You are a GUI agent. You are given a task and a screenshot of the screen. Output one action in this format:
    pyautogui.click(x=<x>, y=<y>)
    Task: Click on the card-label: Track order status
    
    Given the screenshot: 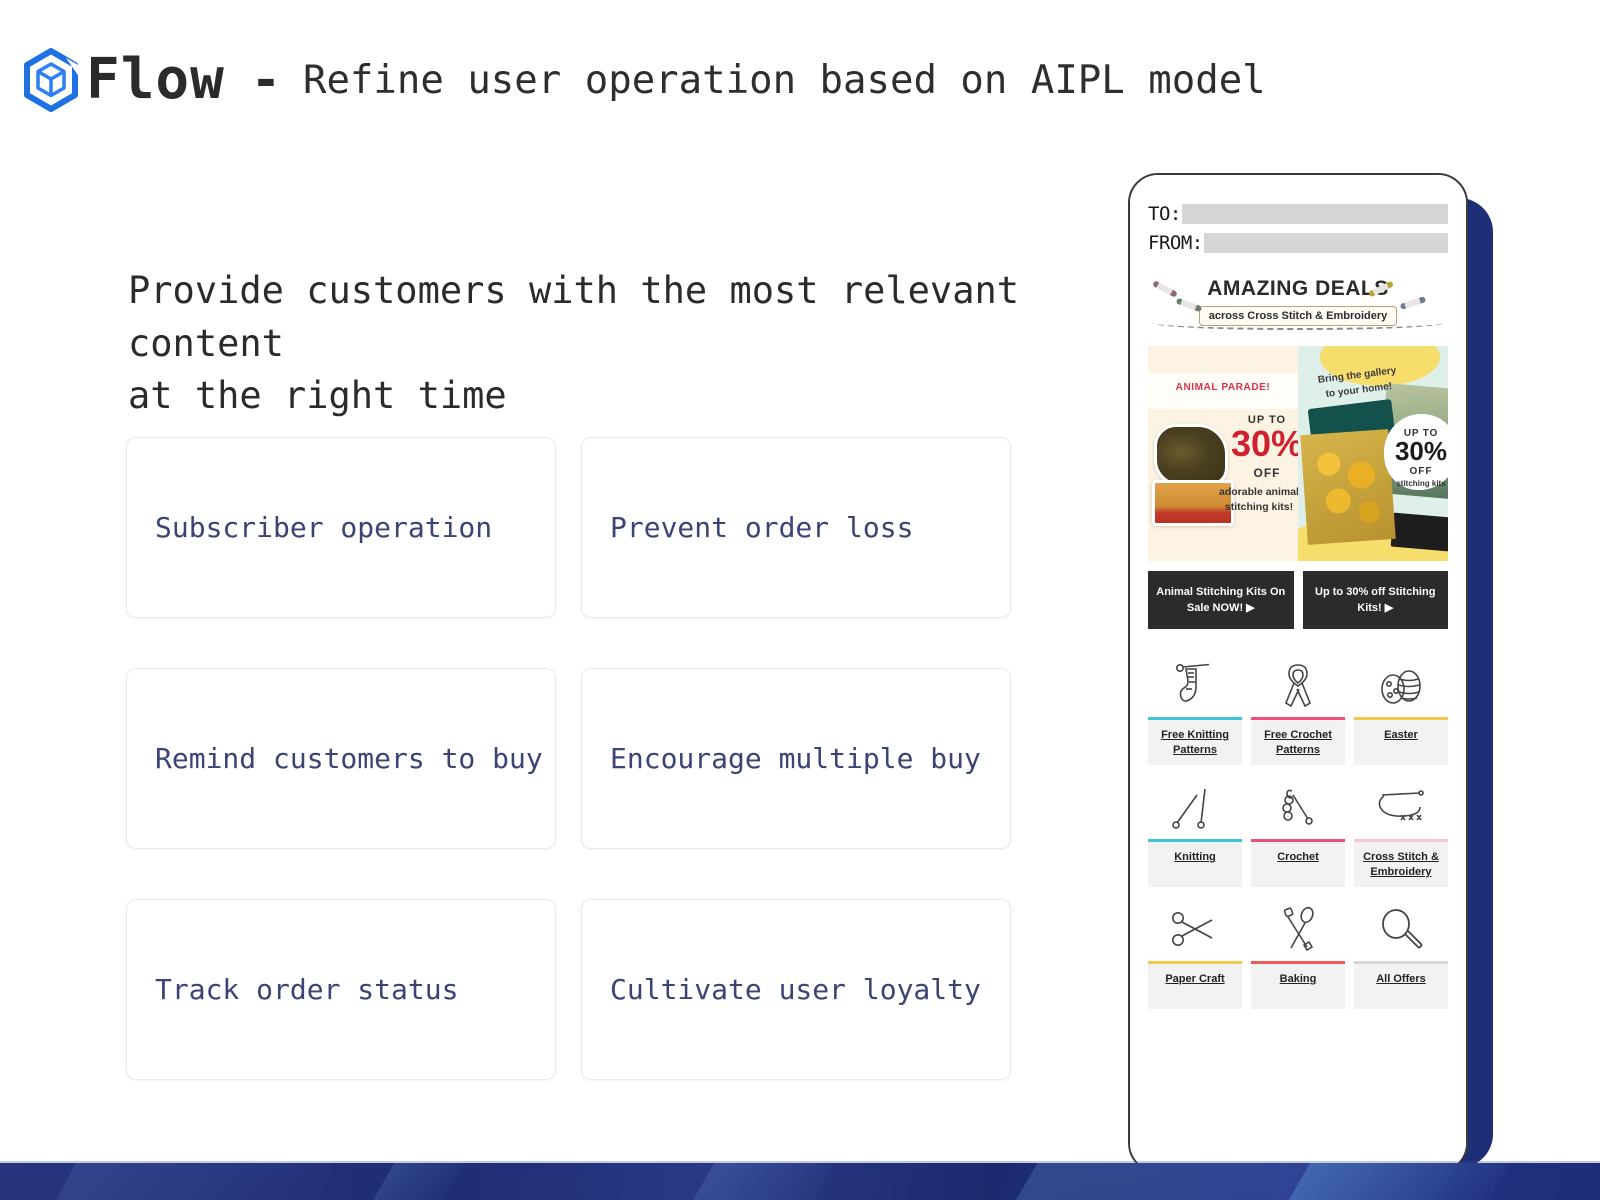 What is the action you would take?
    pyautogui.click(x=307, y=989)
    